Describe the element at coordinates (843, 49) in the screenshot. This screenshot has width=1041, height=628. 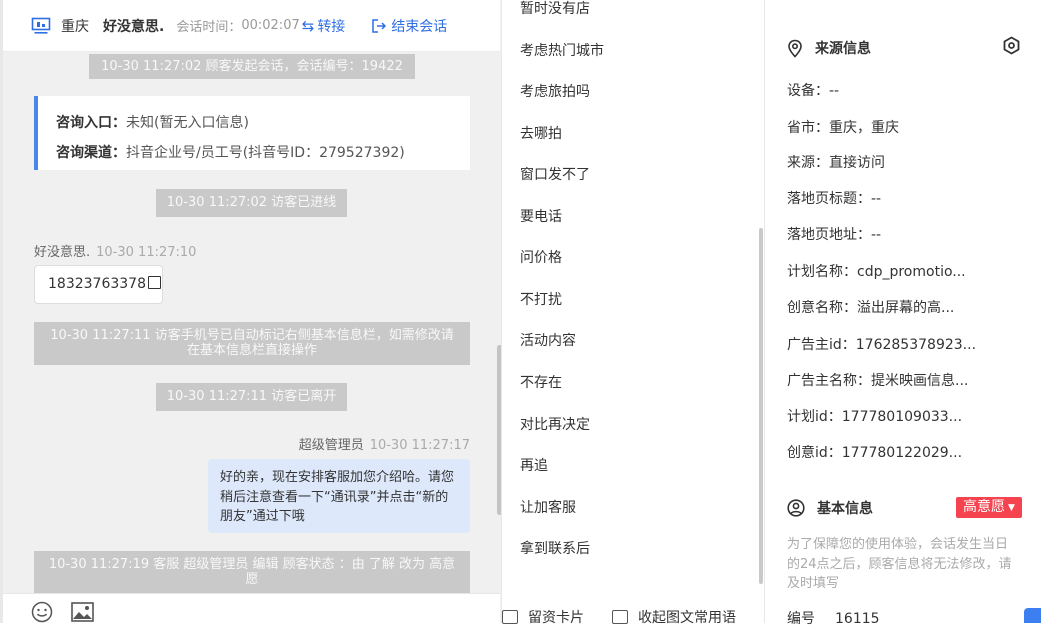
I see `section-title: 来源信息` at that location.